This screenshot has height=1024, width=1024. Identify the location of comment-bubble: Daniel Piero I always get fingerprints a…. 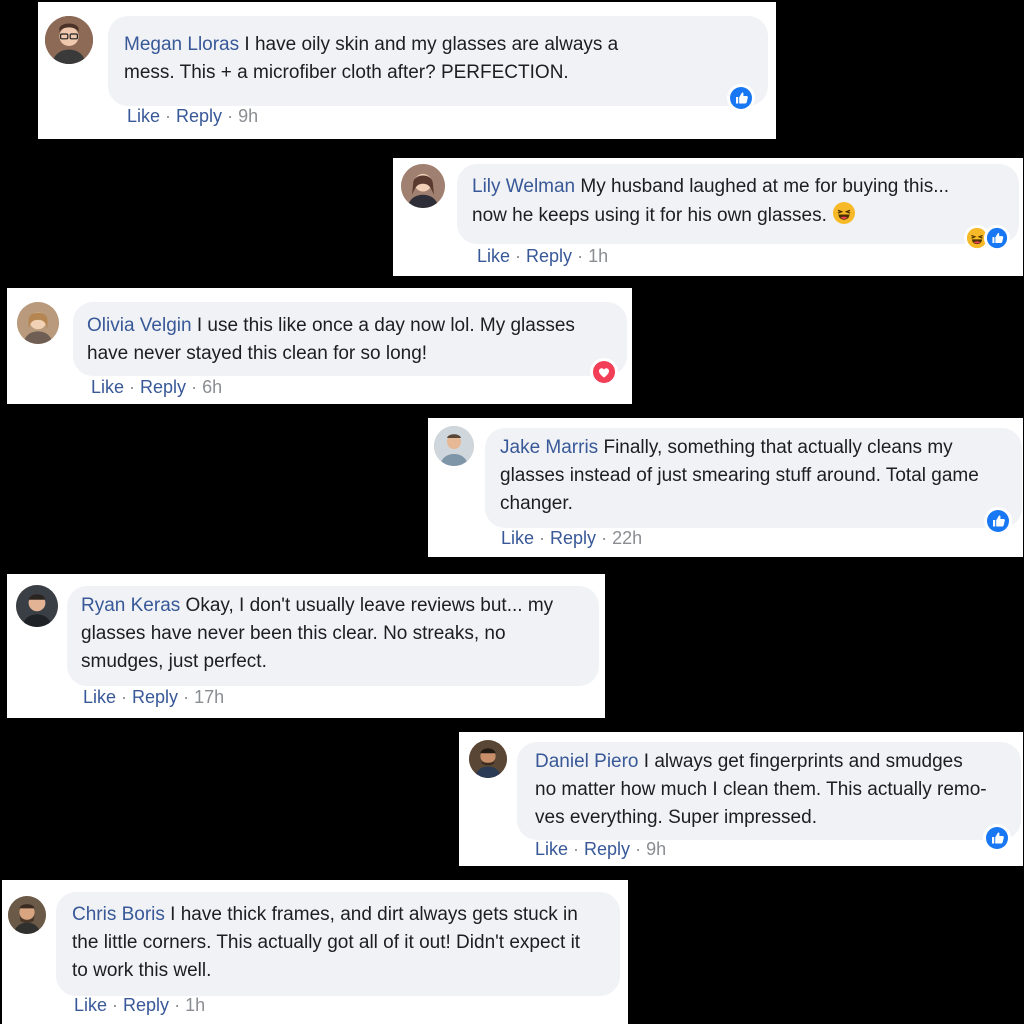
(769, 791).